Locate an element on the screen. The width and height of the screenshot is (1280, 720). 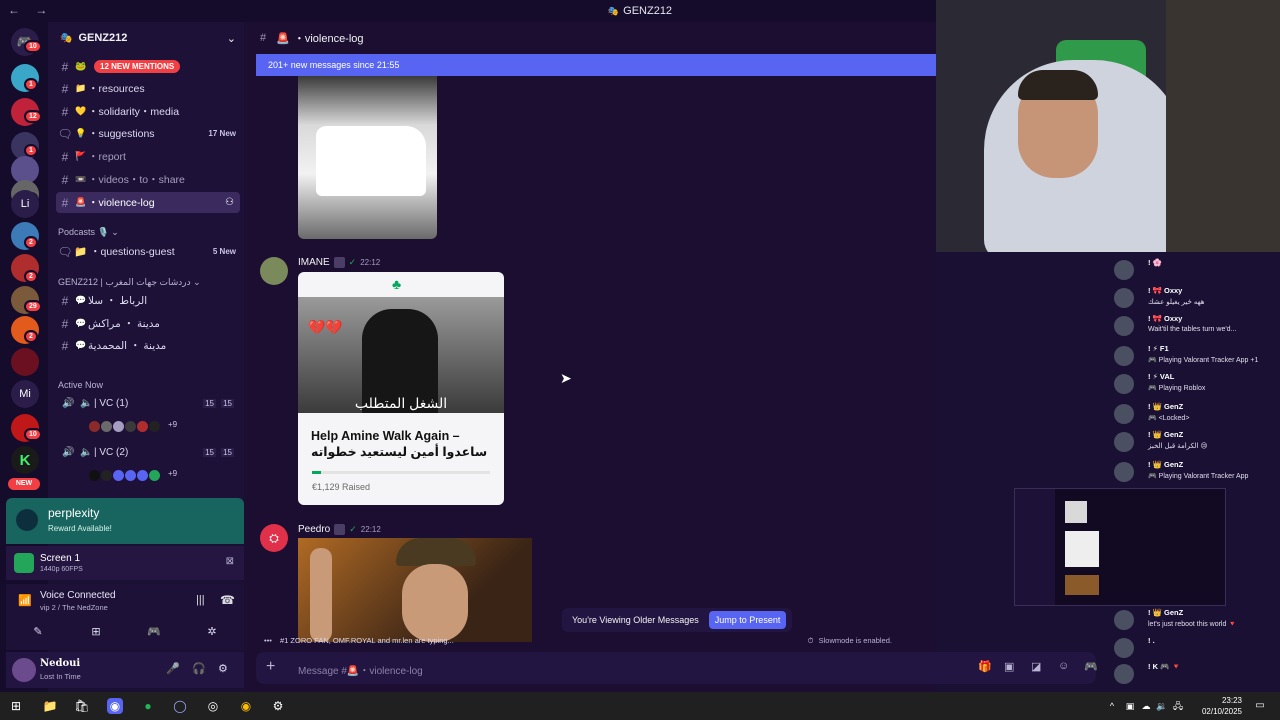
channel-violence-log: # 🚨 ・violence-log ⚇ is located at coordinates (148, 202).